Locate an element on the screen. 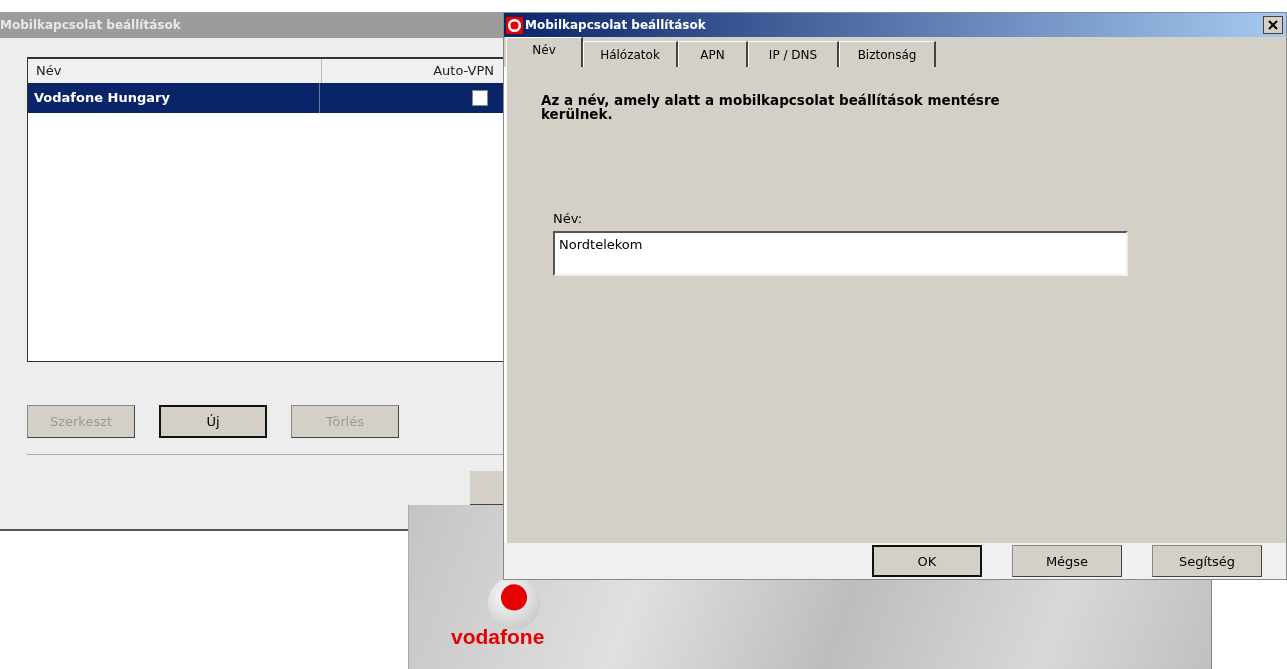  close-button is located at coordinates (1273, 25).